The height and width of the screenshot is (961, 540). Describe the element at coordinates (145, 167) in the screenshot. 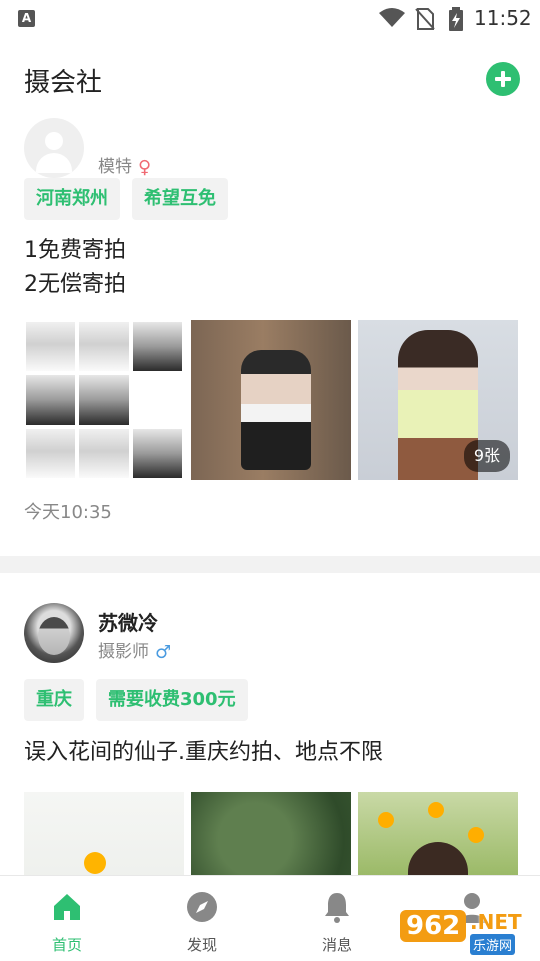

I see `female-icon: ♀` at that location.